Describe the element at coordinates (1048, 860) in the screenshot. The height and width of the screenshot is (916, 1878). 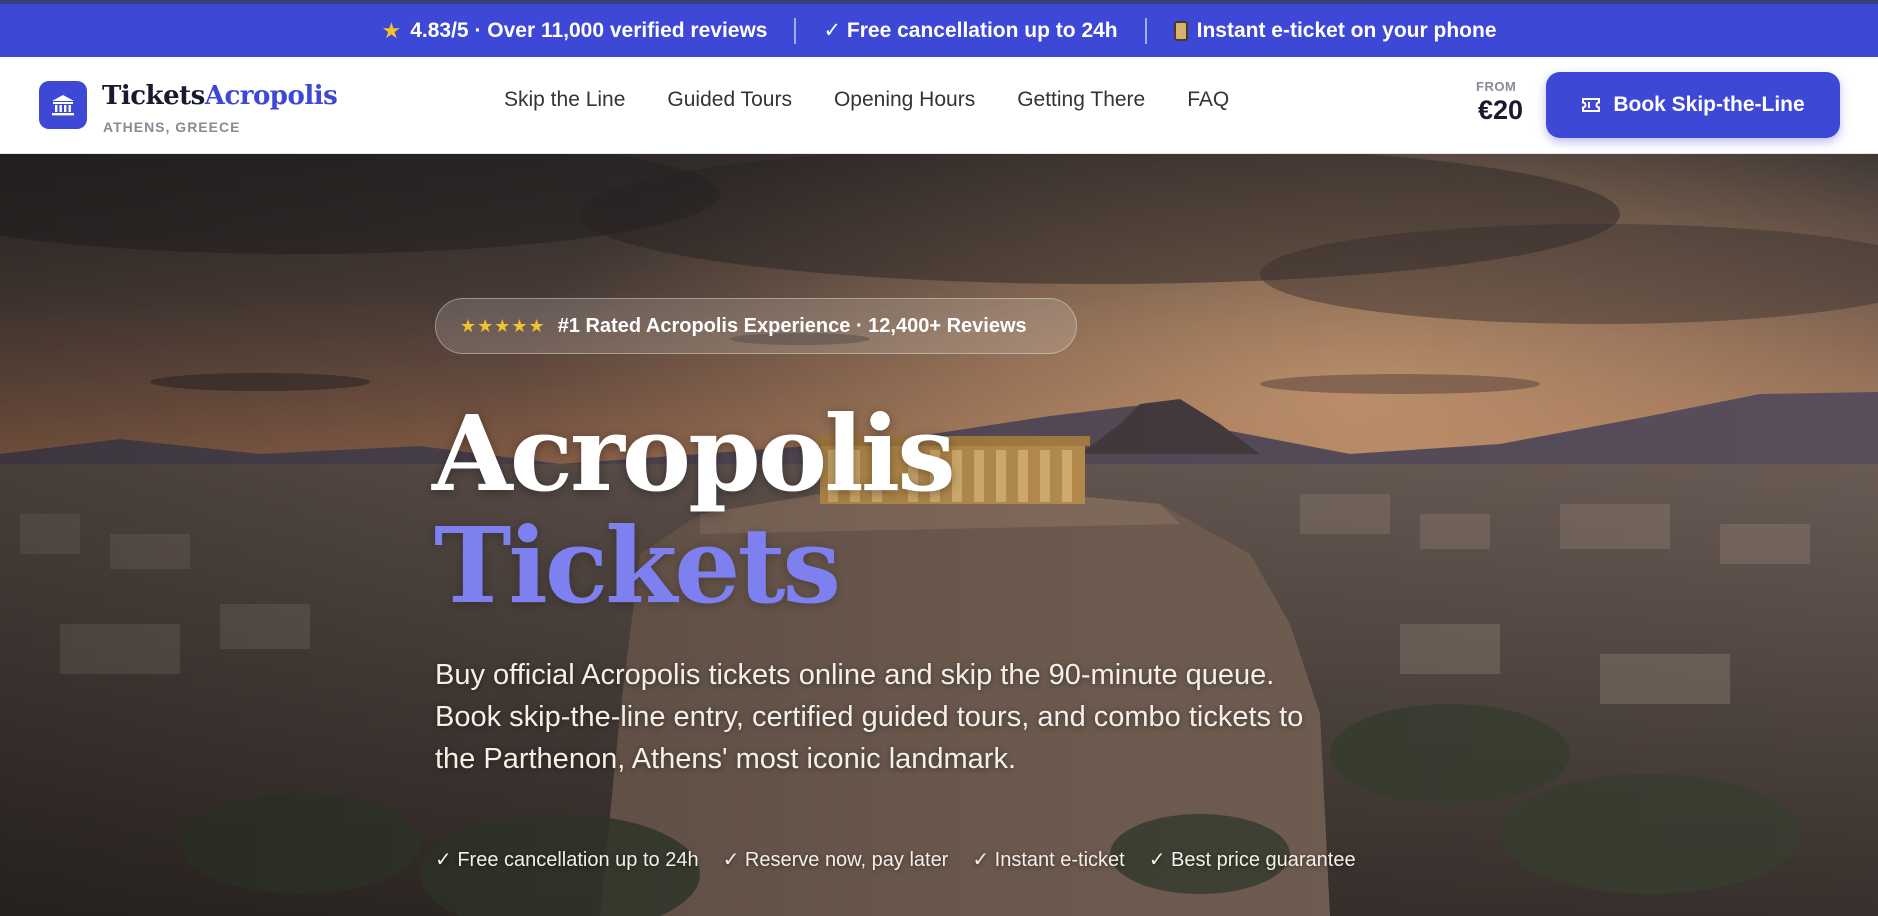
I see `perk-instant-eticket: ✓ Instant e-ticket` at that location.